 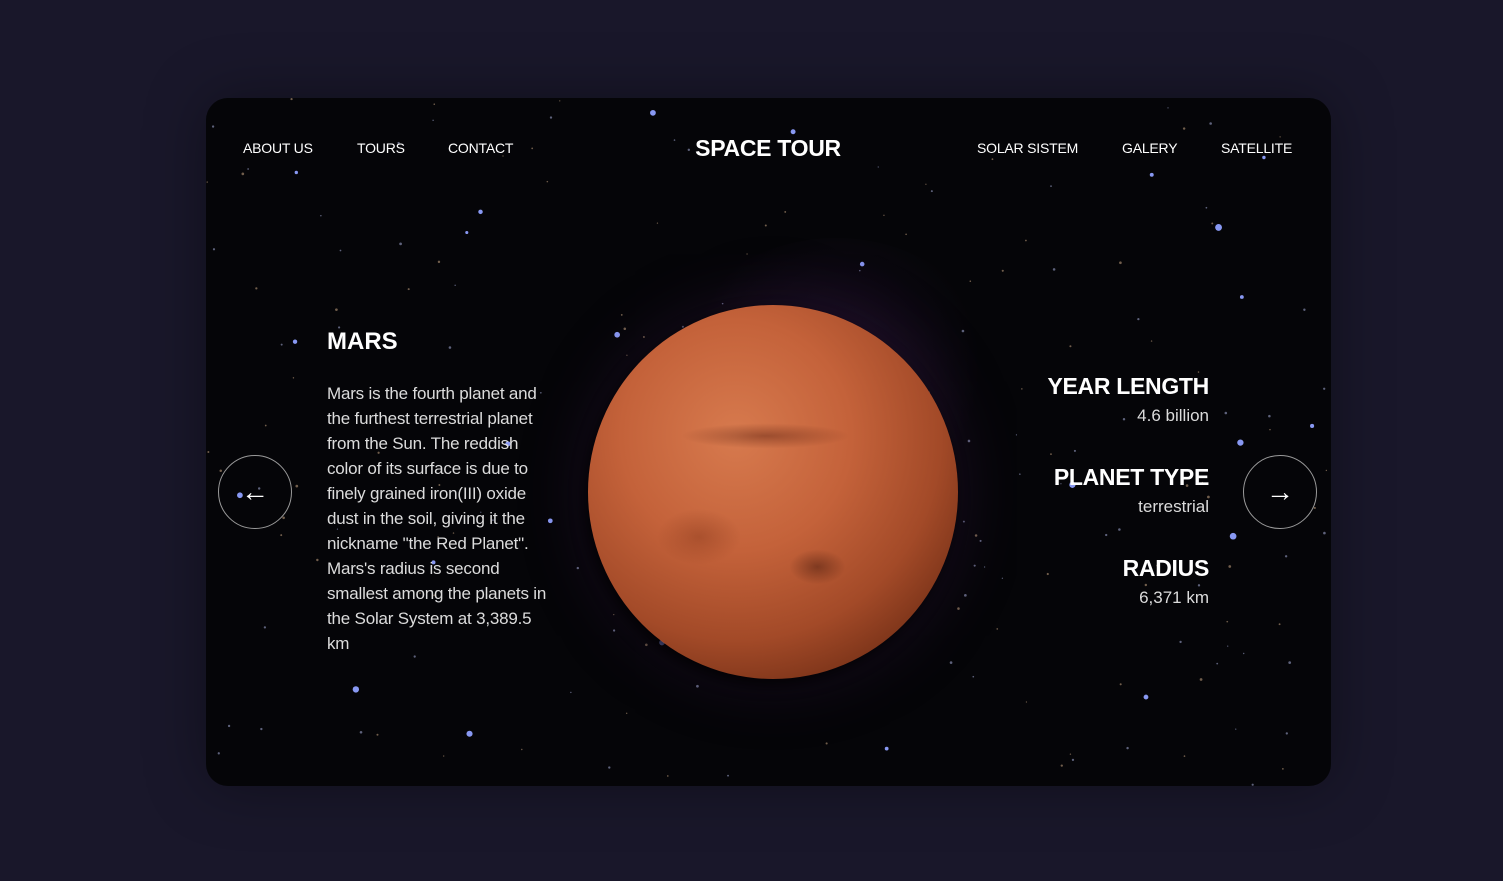 I want to click on stat-value: 6,371 km, so click(x=1174, y=597).